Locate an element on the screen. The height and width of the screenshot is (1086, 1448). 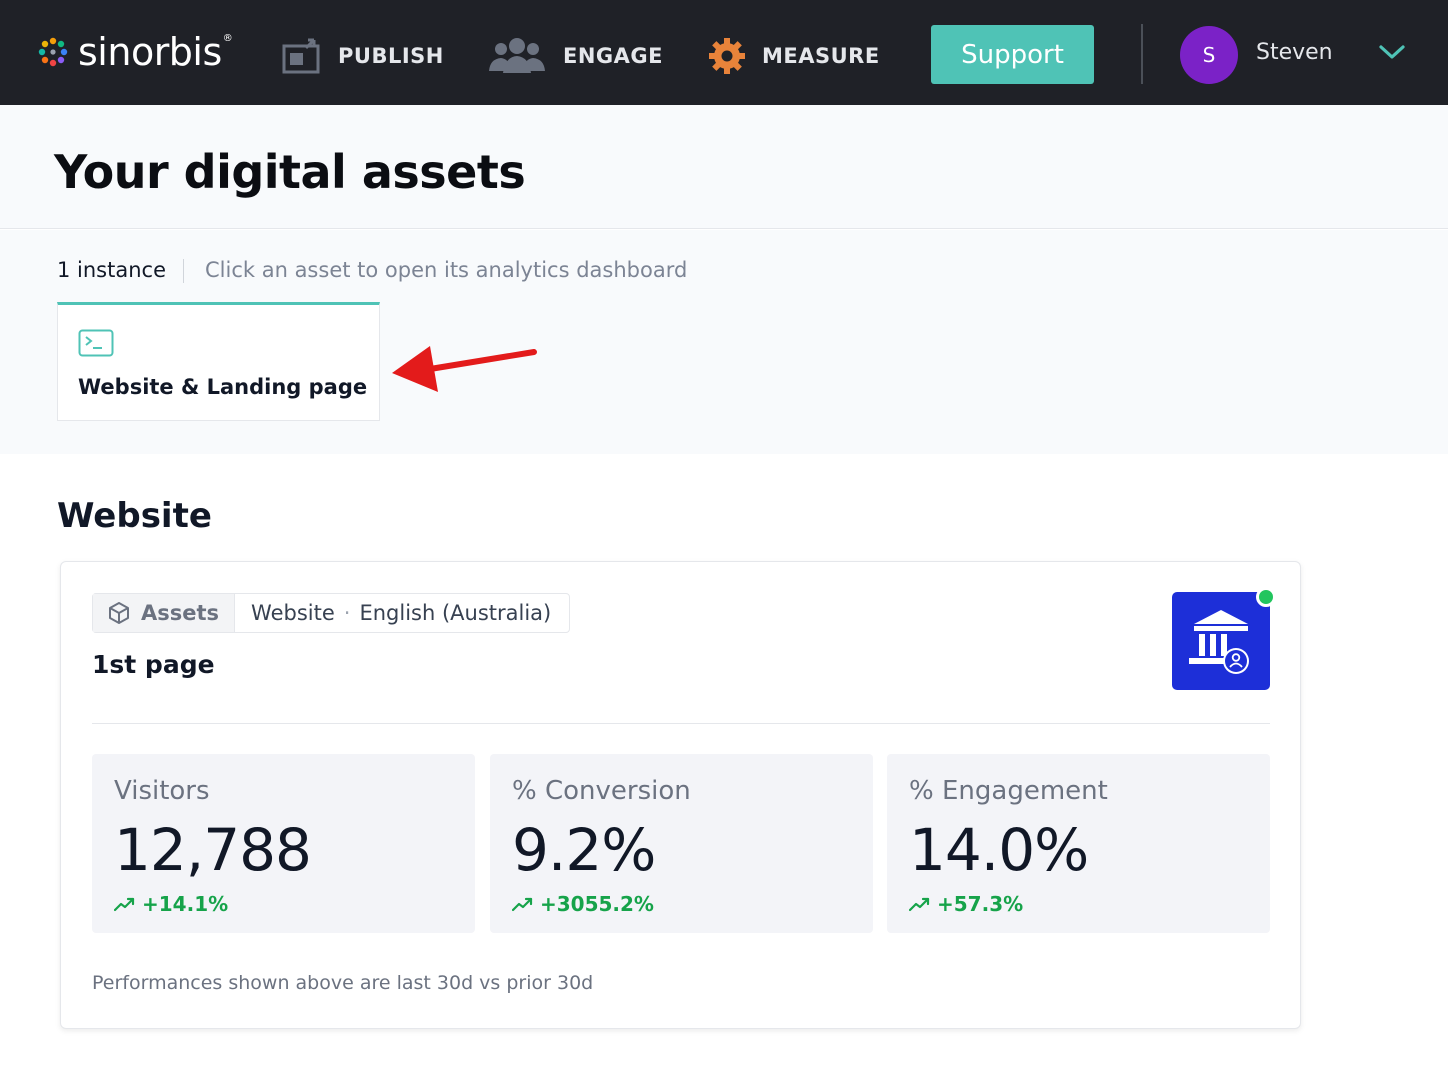
terminal-icon is located at coordinates (96, 343).